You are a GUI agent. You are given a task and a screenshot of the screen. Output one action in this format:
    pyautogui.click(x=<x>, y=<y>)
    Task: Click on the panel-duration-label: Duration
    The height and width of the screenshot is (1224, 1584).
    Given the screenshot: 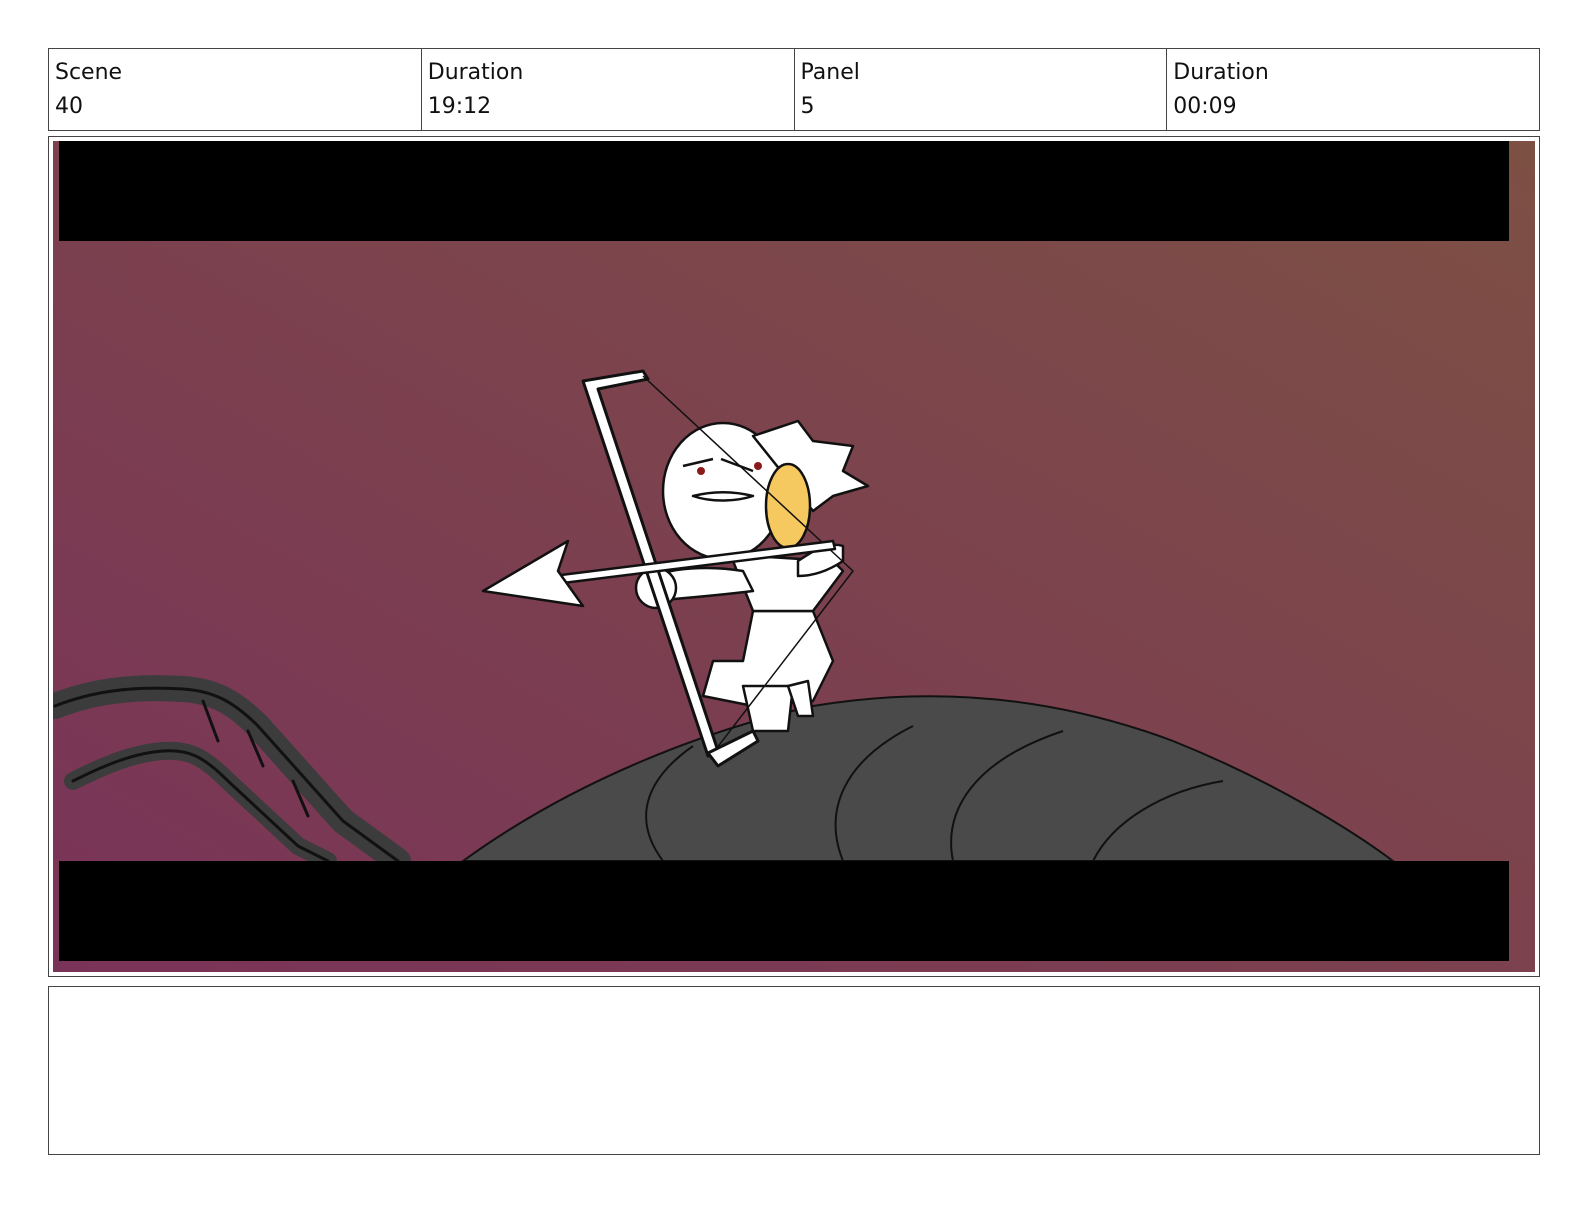 What is the action you would take?
    pyautogui.click(x=1221, y=72)
    